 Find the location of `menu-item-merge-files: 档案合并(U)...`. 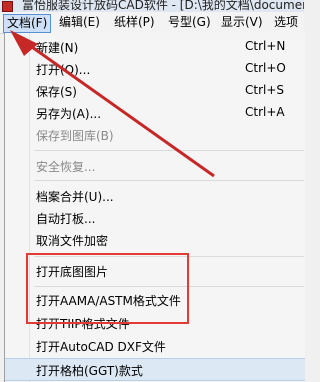

menu-item-merge-files: 档案合并(U)... is located at coordinates (155, 195).